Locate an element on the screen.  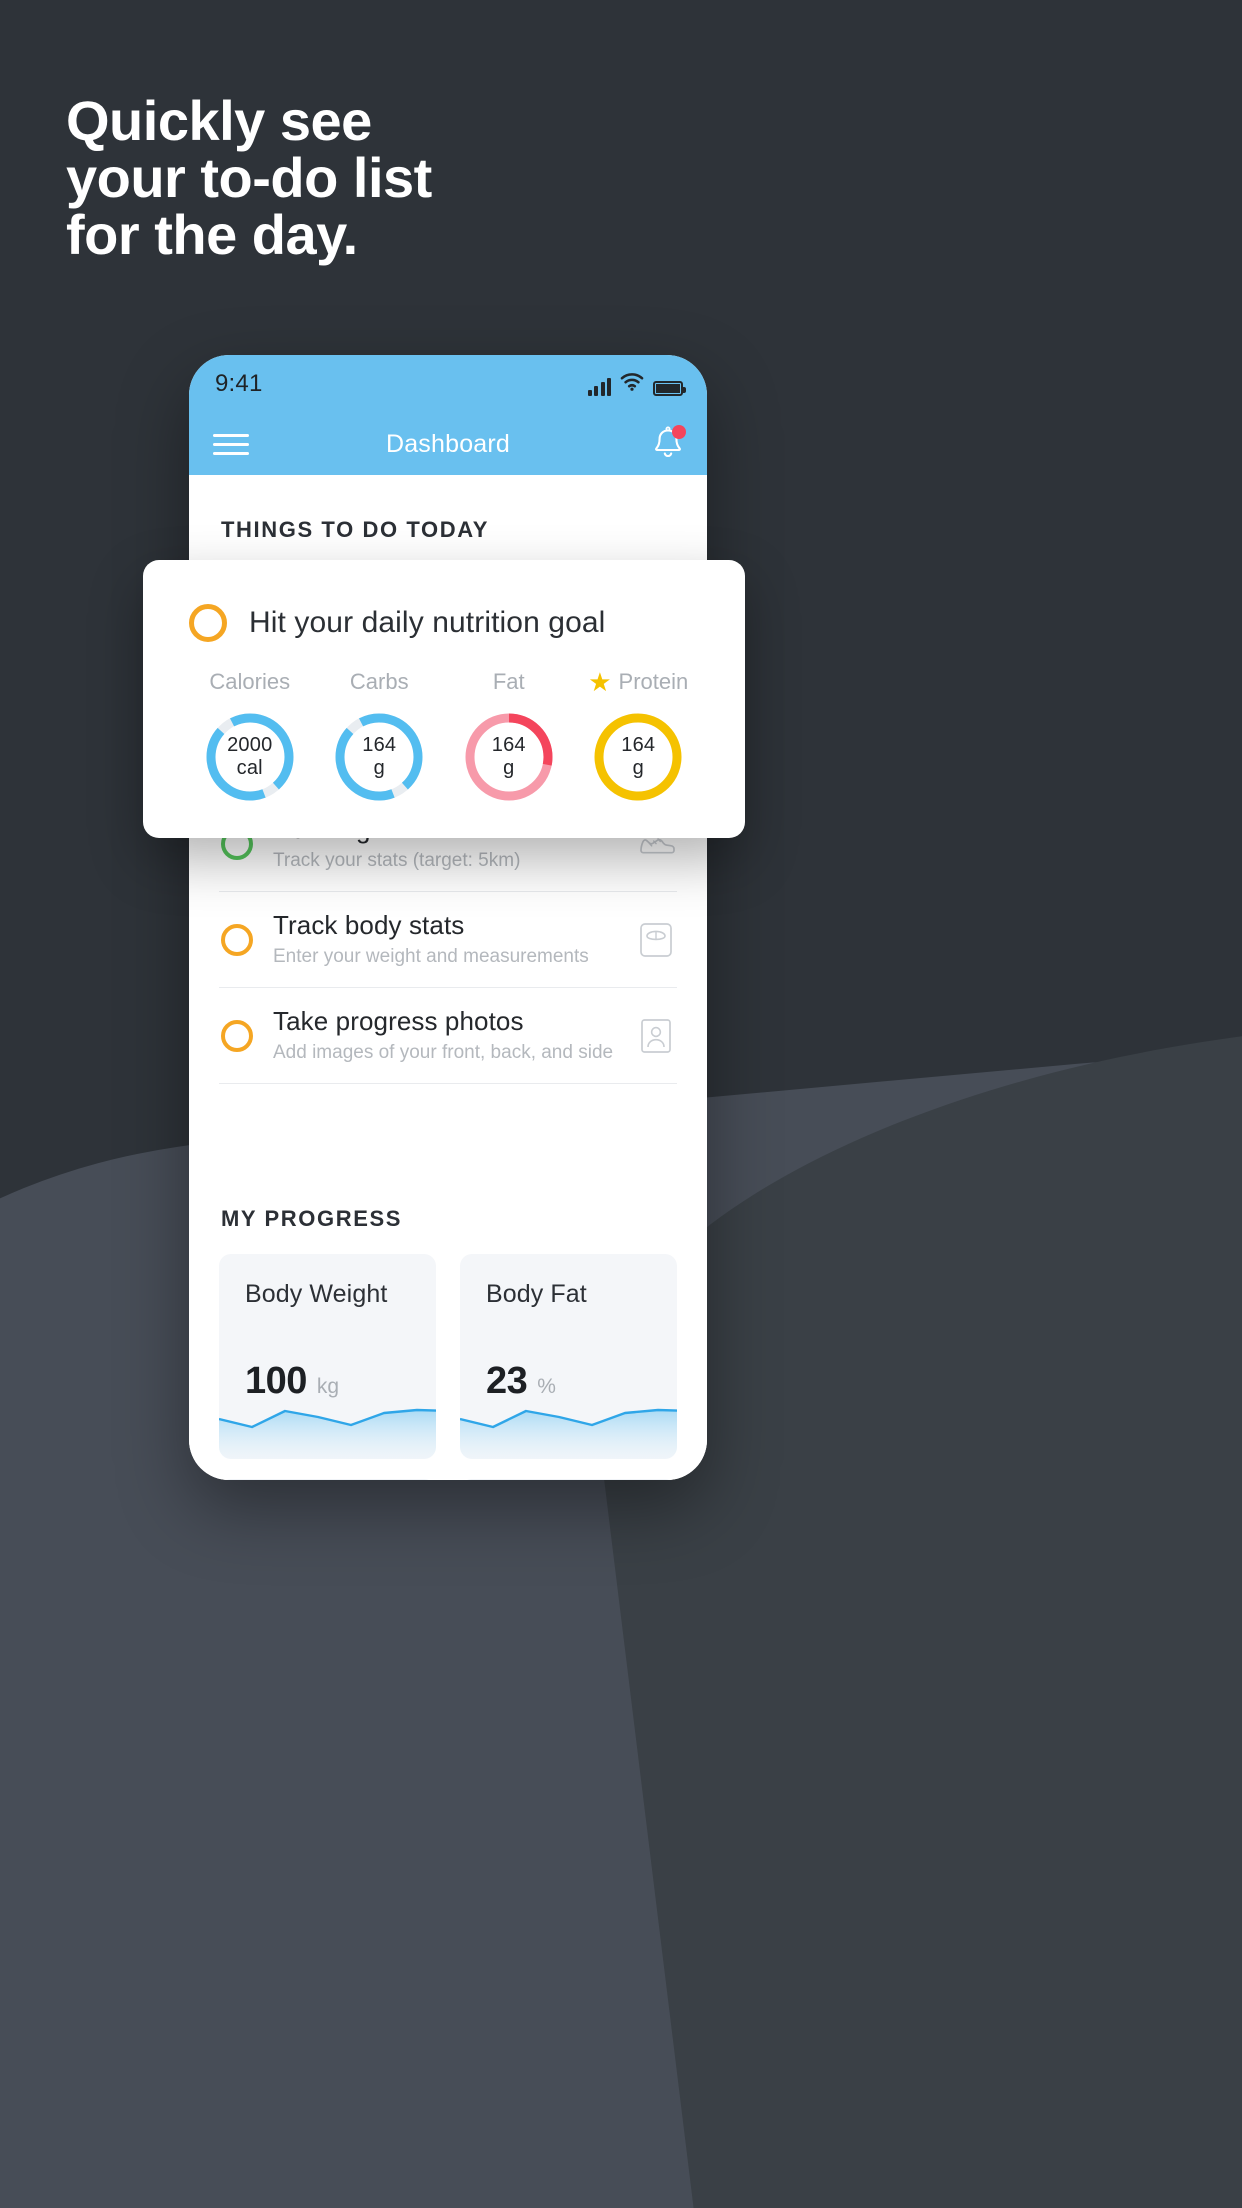
nutrition-card-header: Hit your daily nutrition goal is located at coordinates (444, 623).